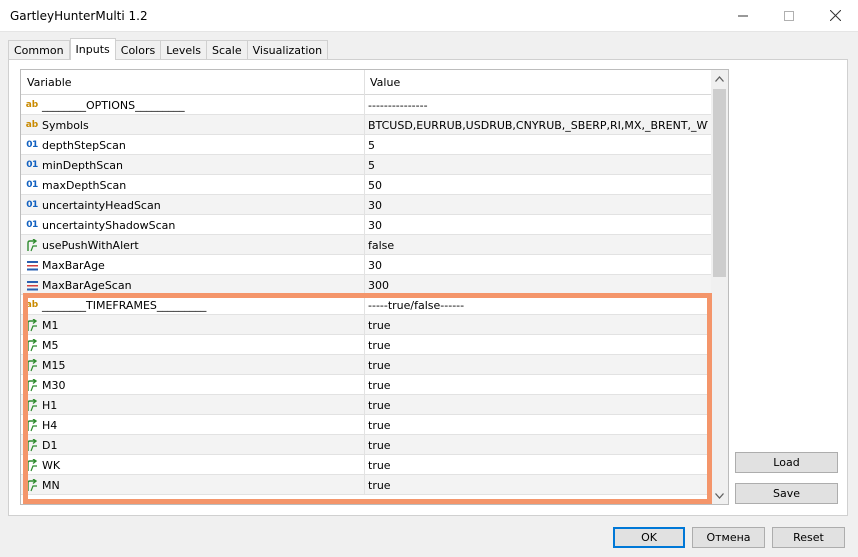  I want to click on variable-value: ---------------, so click(538, 105).